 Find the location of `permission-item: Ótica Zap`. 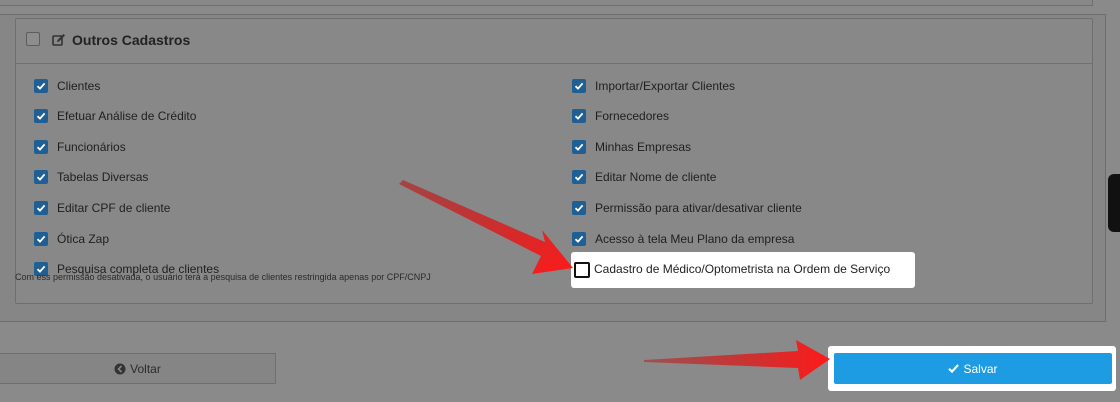

permission-item: Ótica Zap is located at coordinates (71, 239).